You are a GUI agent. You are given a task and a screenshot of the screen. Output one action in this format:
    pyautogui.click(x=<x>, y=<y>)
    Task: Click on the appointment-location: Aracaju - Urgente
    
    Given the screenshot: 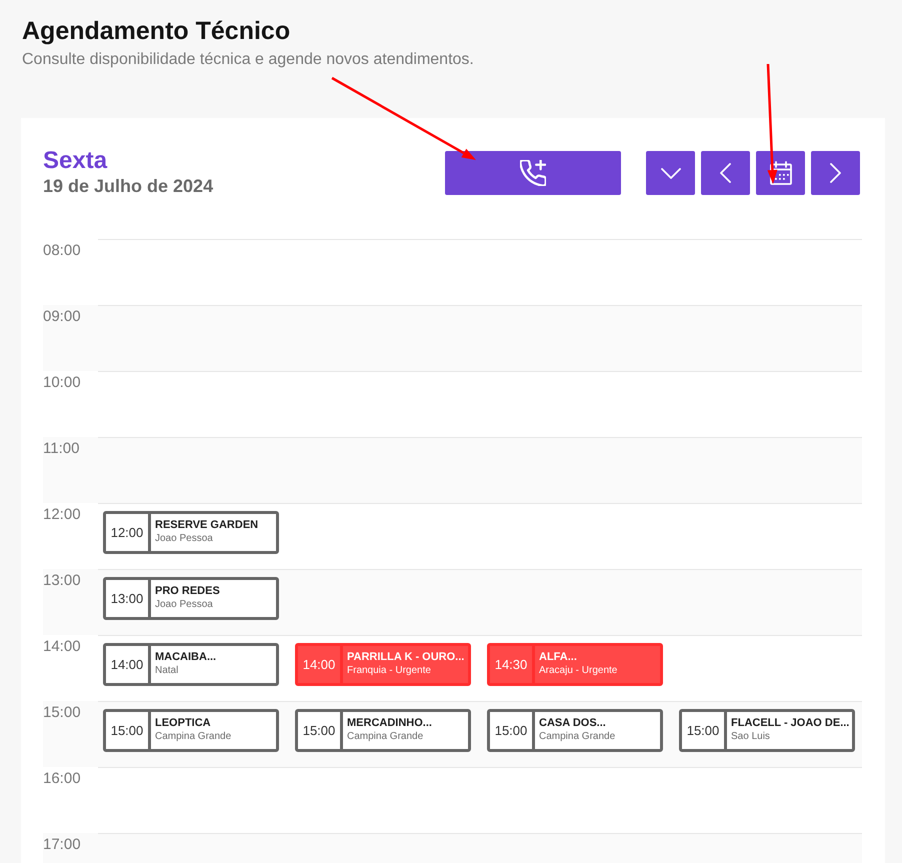 What is the action you would take?
    pyautogui.click(x=578, y=671)
    